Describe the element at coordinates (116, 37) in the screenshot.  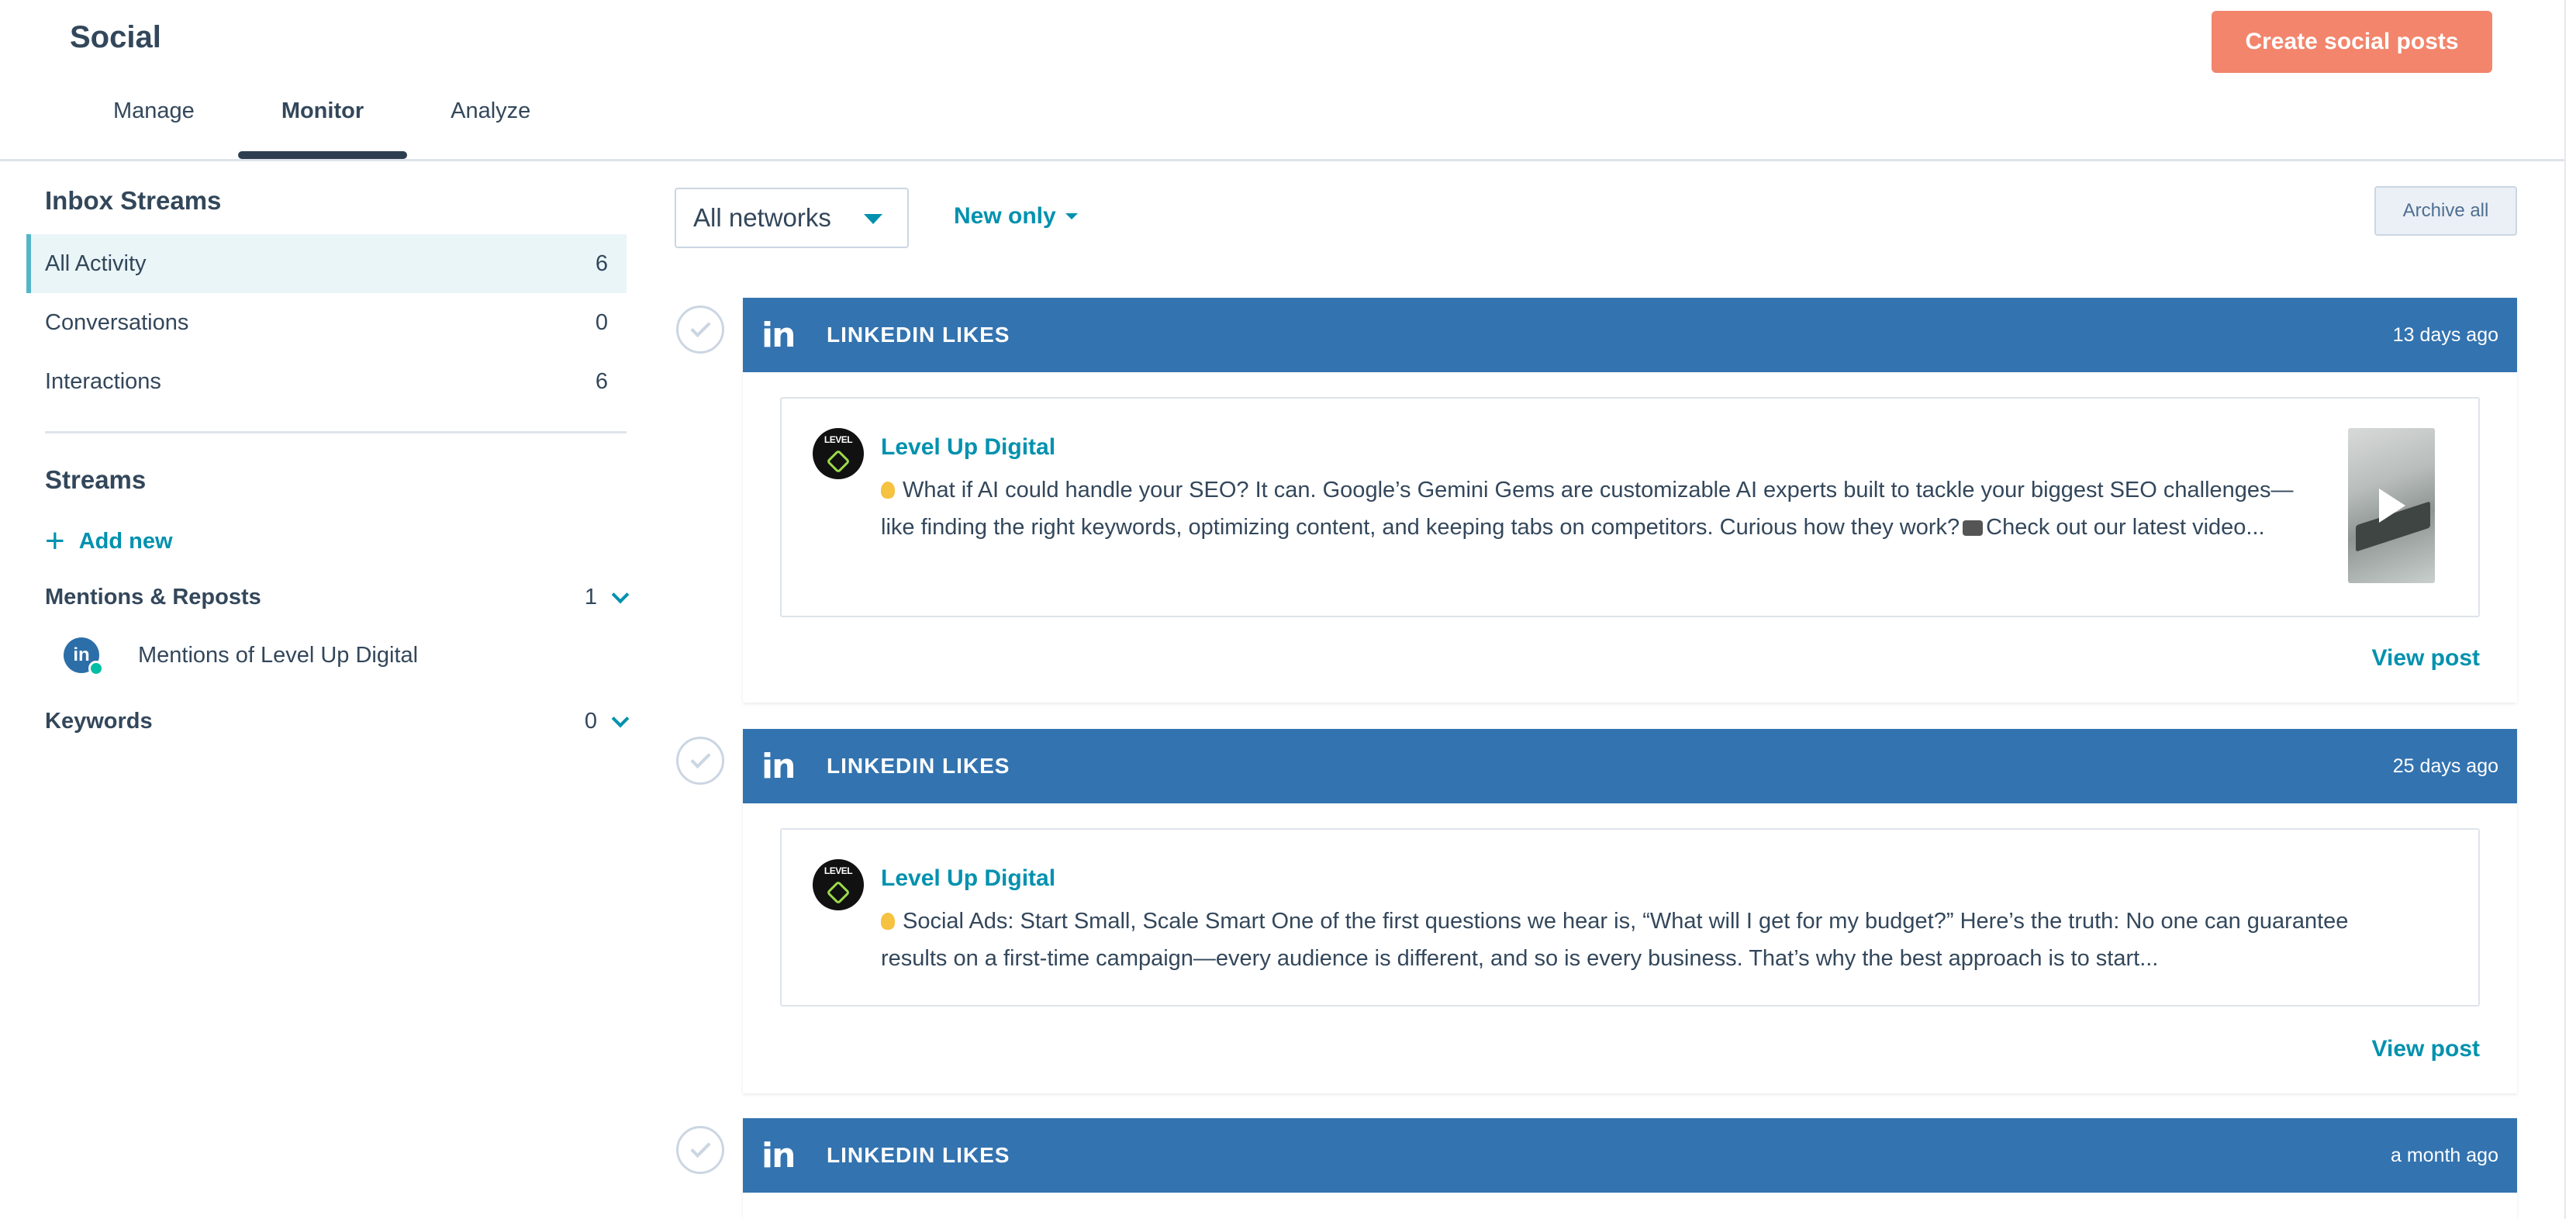
I see `page-title: Social` at that location.